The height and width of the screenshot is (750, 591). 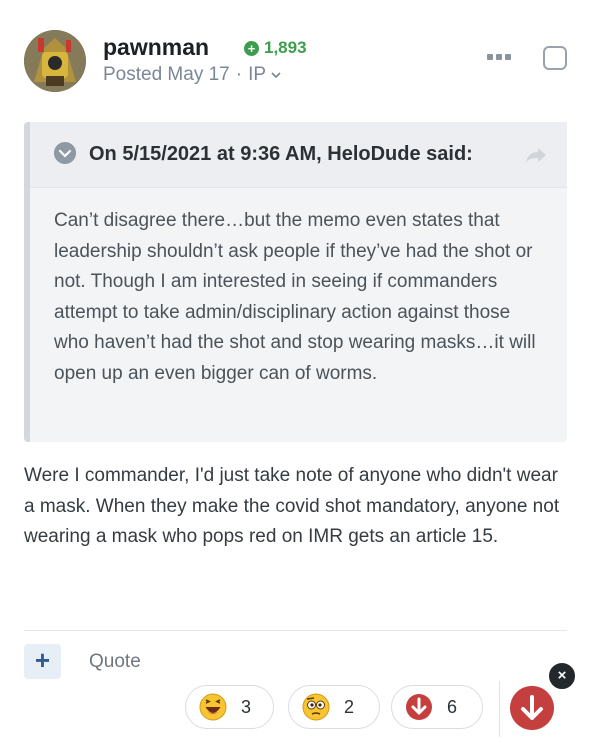 I want to click on reaction-divider, so click(x=499, y=709).